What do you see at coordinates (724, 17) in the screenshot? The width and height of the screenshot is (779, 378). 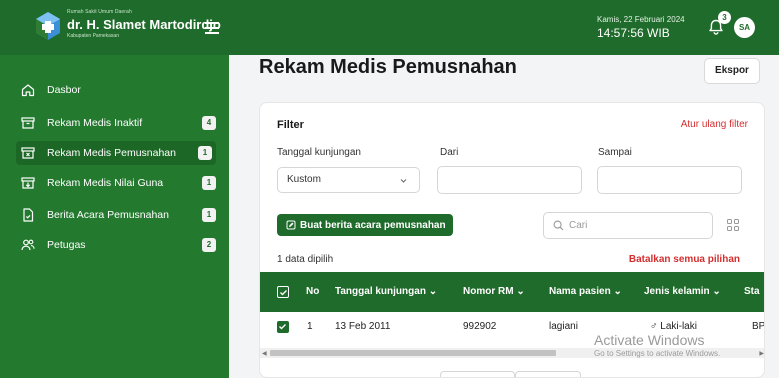 I see `notification-badge: 3` at bounding box center [724, 17].